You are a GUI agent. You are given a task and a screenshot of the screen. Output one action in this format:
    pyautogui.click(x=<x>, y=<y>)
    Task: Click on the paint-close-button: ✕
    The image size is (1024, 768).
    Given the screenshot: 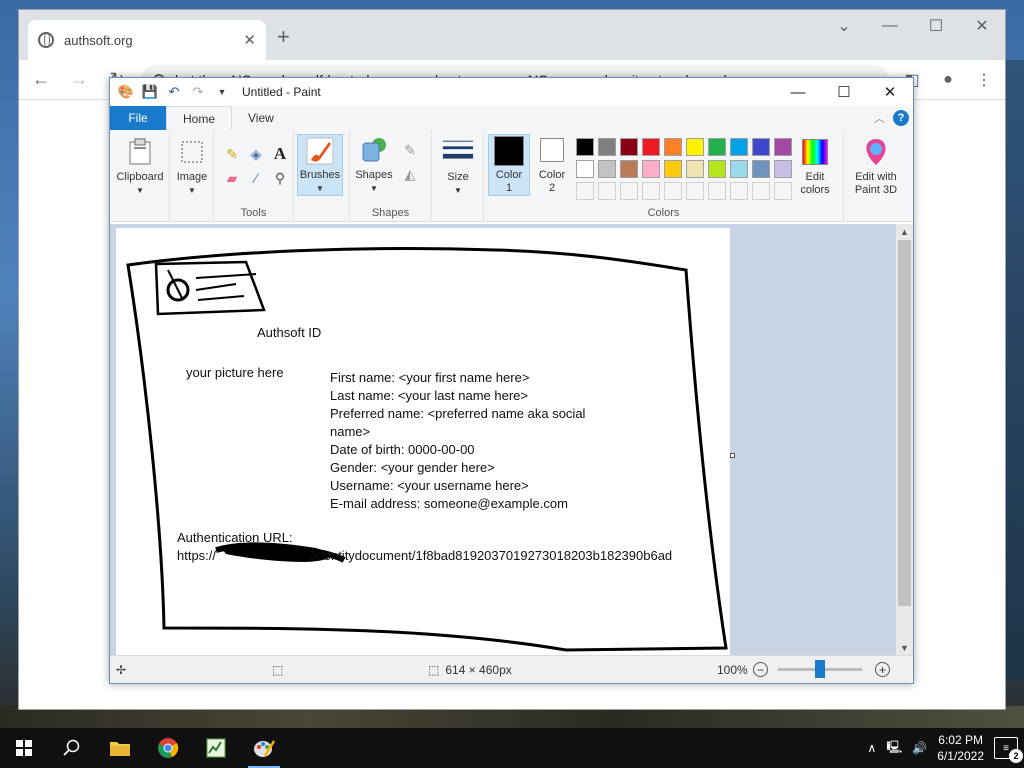 What is the action you would take?
    pyautogui.click(x=890, y=92)
    